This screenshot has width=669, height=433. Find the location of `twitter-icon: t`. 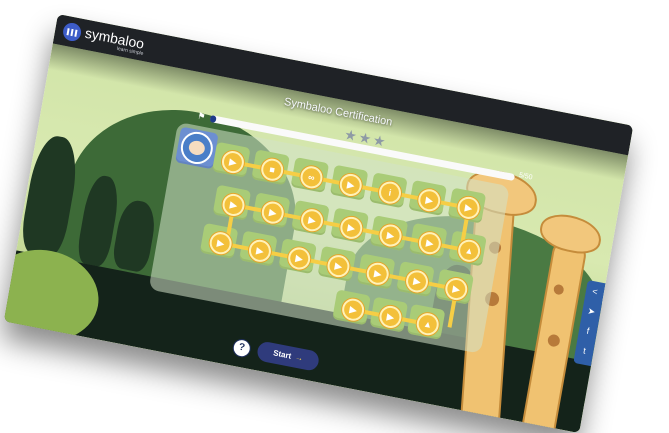

twitter-icon: t is located at coordinates (584, 350).